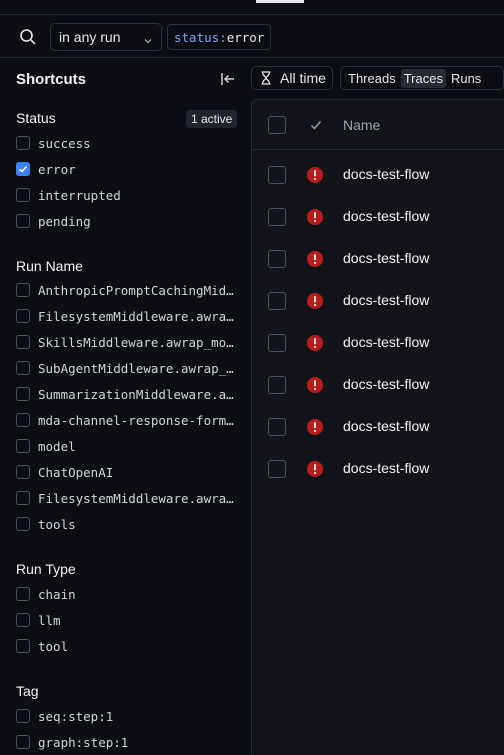  What do you see at coordinates (127, 394) in the screenshot?
I see `run-name-option: SummarizationMiddleware.awrap_model_call` at bounding box center [127, 394].